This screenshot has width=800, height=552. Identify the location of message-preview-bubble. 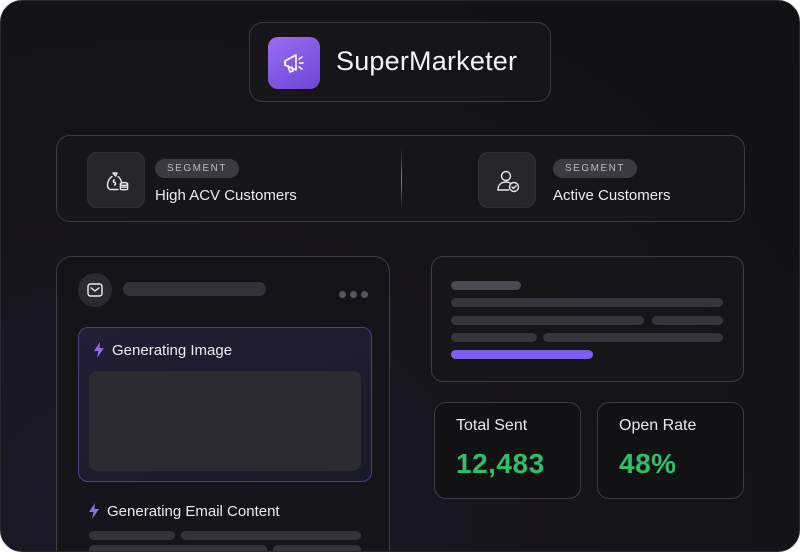
(587, 319).